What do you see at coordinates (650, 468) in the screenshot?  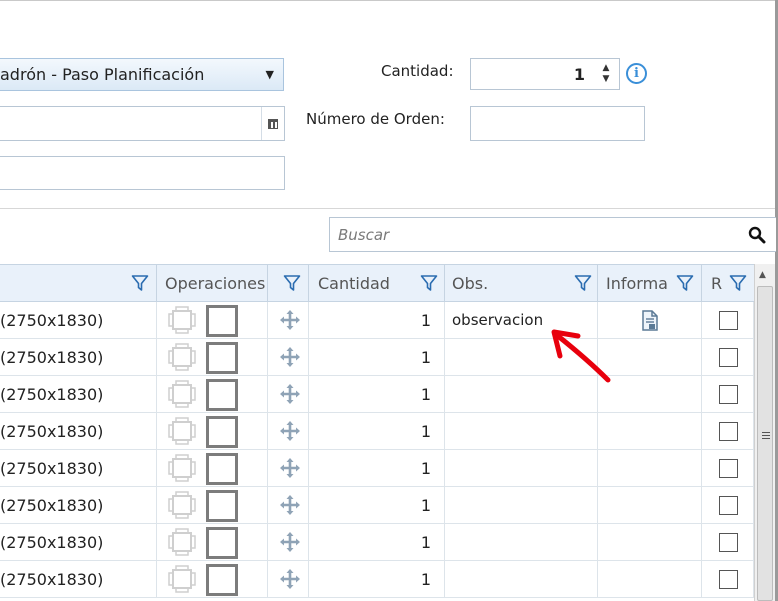 I see `informa-cell` at bounding box center [650, 468].